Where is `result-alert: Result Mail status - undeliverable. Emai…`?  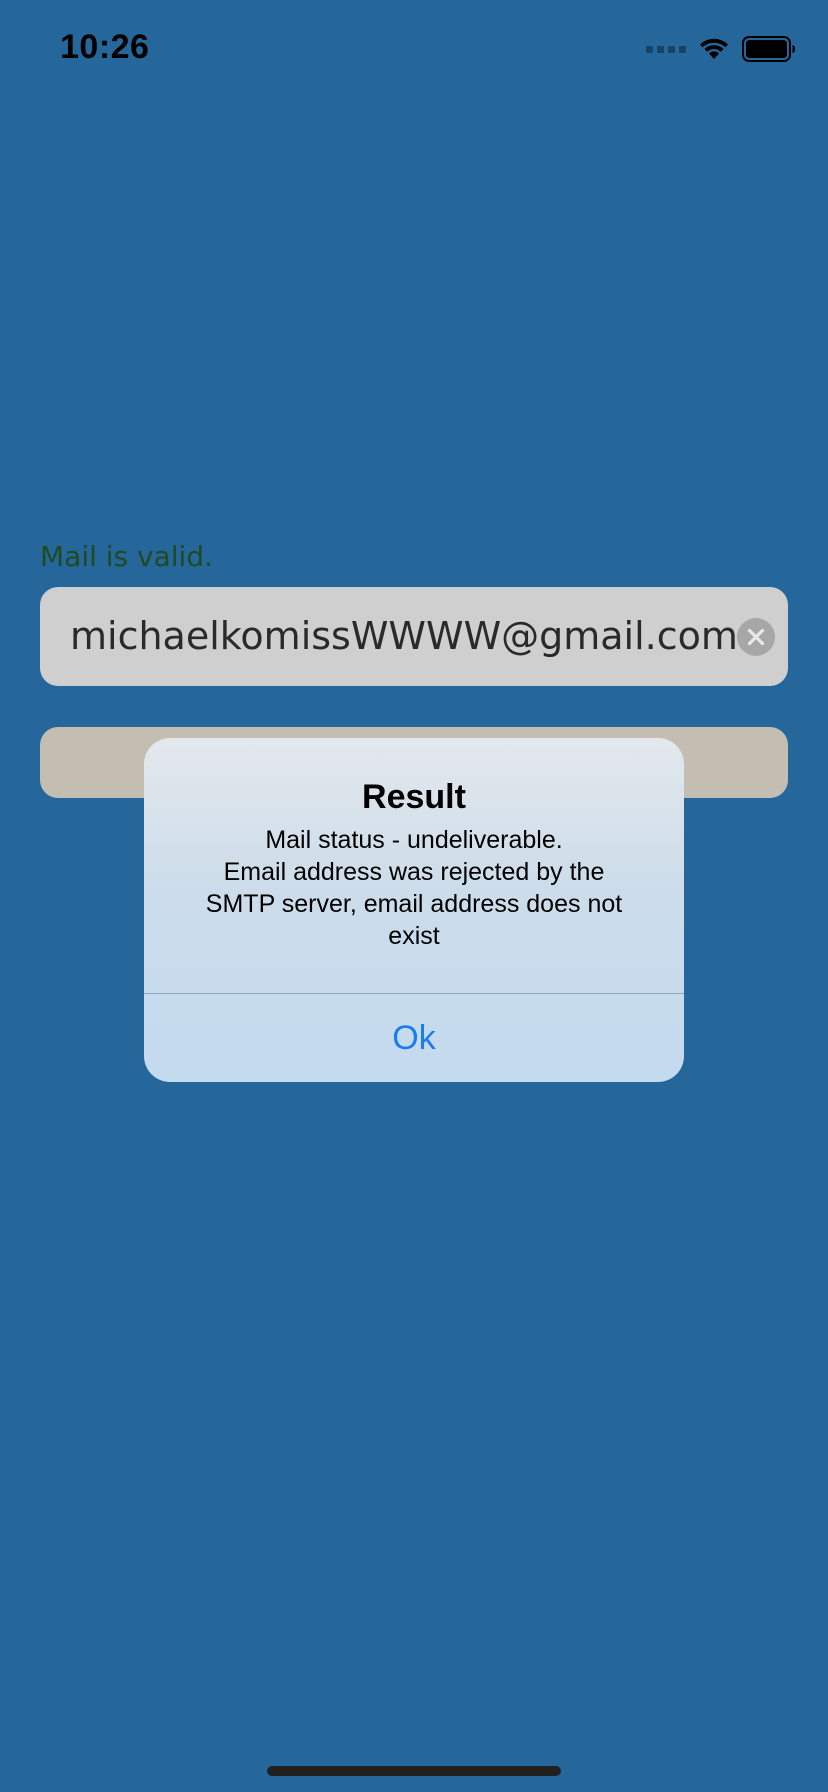
result-alert: Result Mail status - undeliverable. Emai… is located at coordinates (414, 910).